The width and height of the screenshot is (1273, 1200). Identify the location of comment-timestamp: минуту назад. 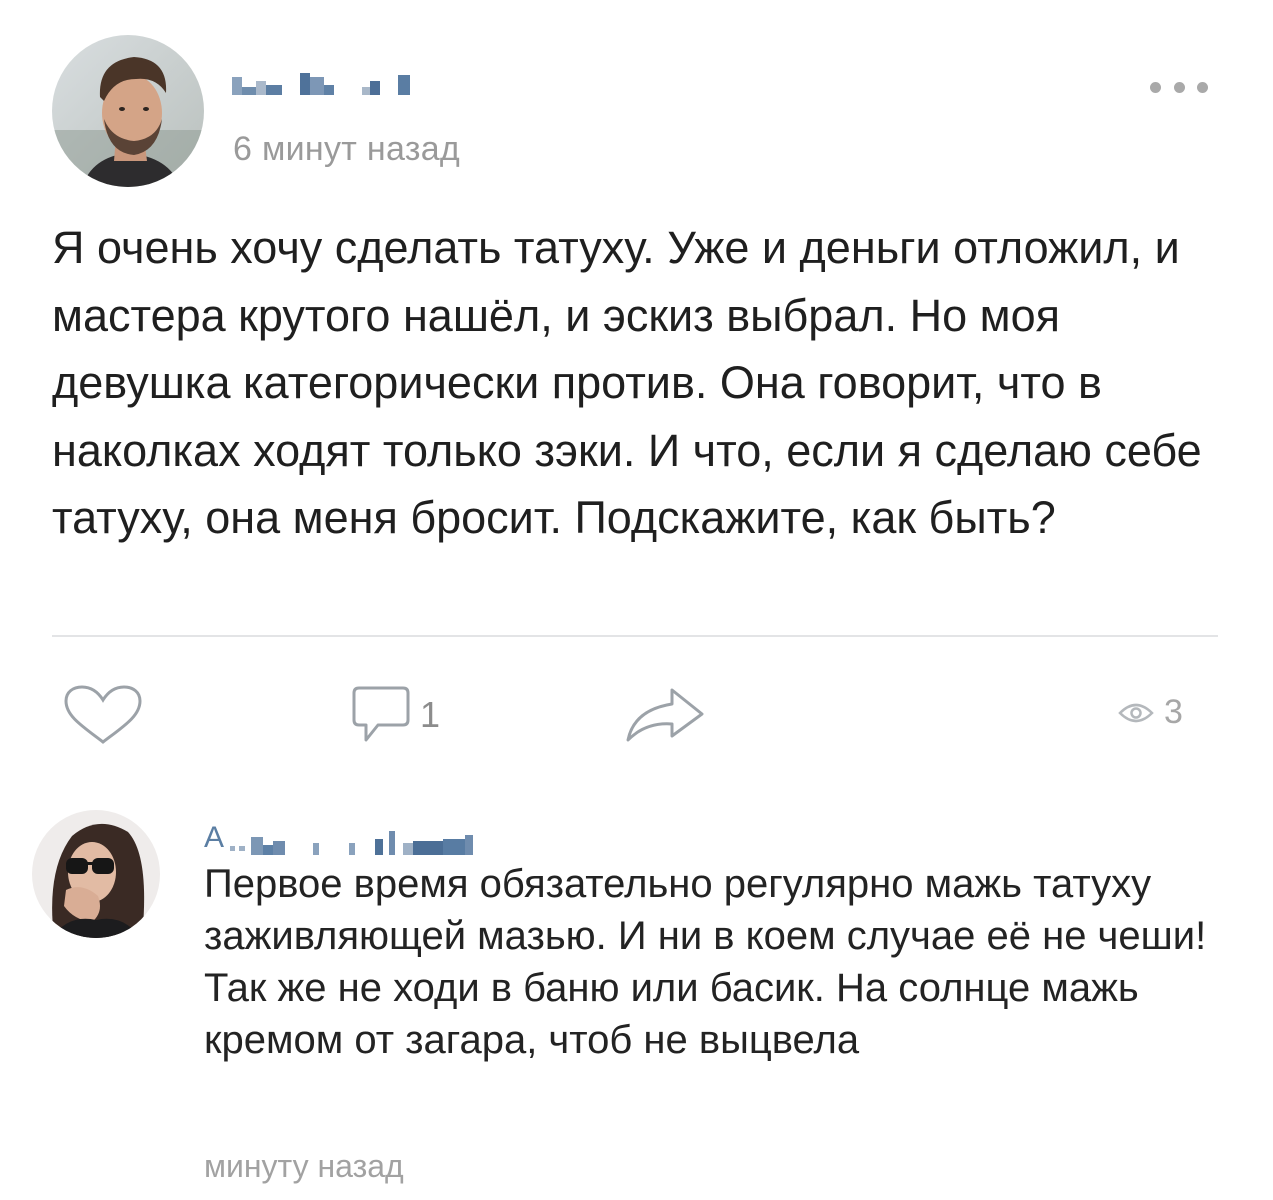
(304, 1166).